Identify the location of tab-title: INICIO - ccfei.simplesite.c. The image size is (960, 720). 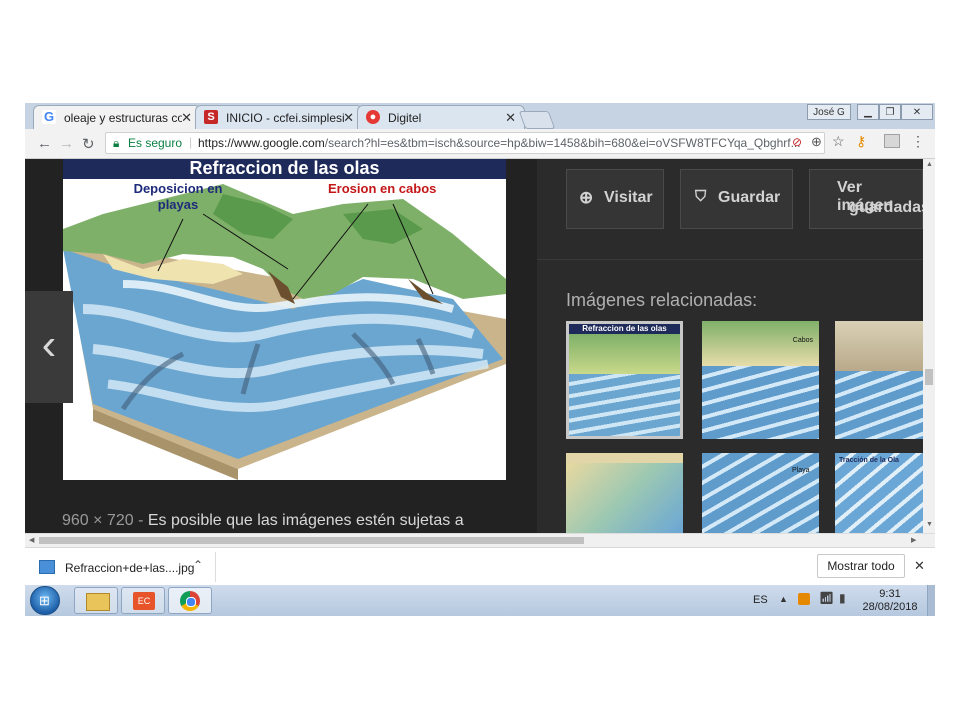
(285, 118).